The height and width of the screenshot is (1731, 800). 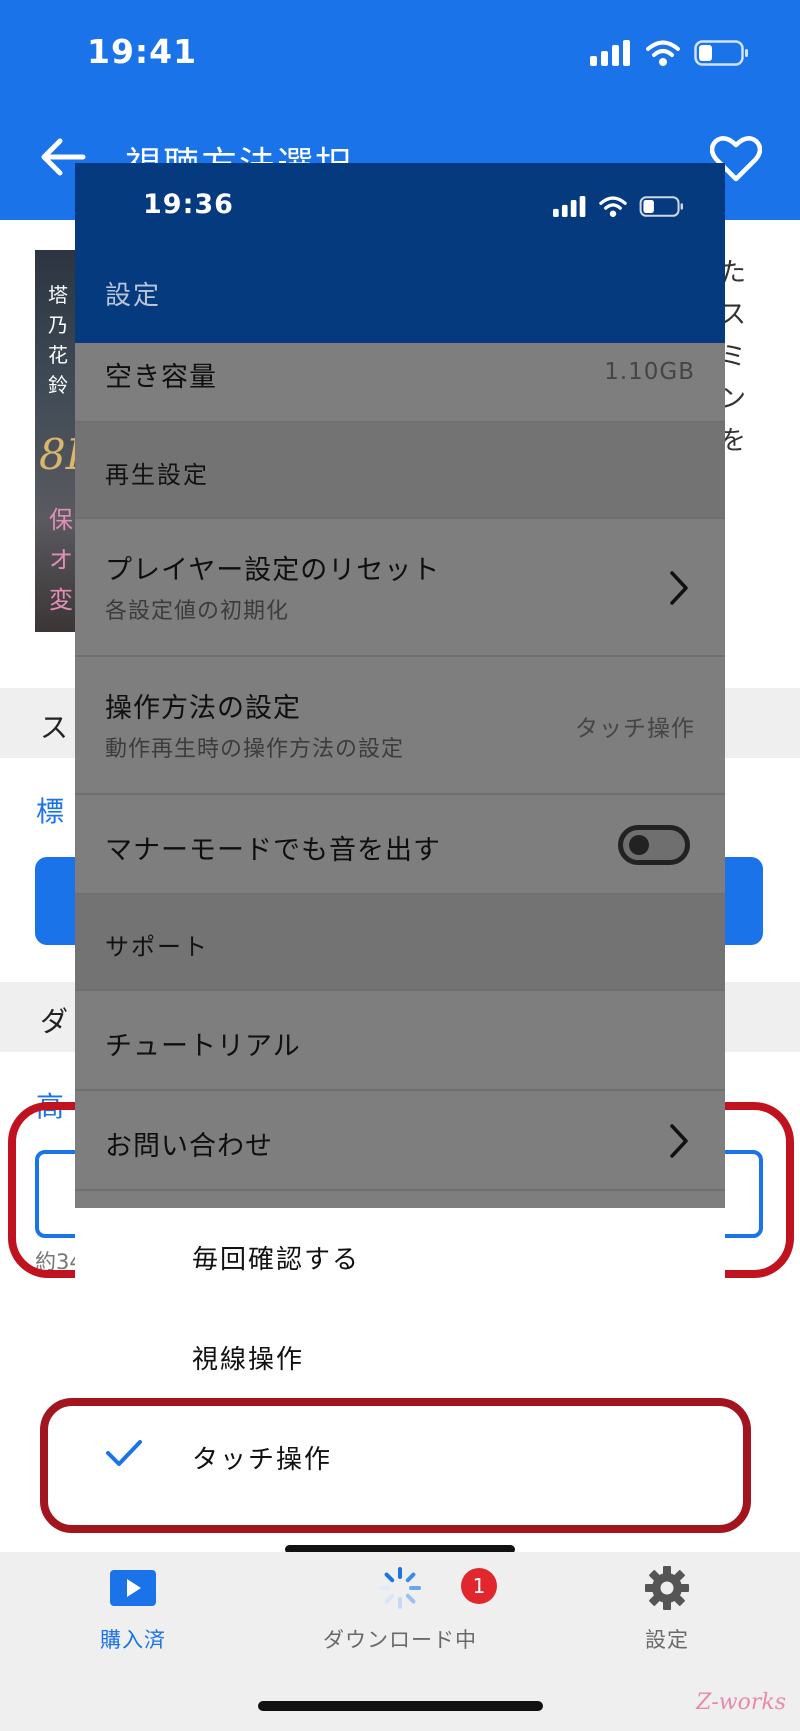 I want to click on storage-row: 空き容量 1.10GB, so click(x=400, y=383).